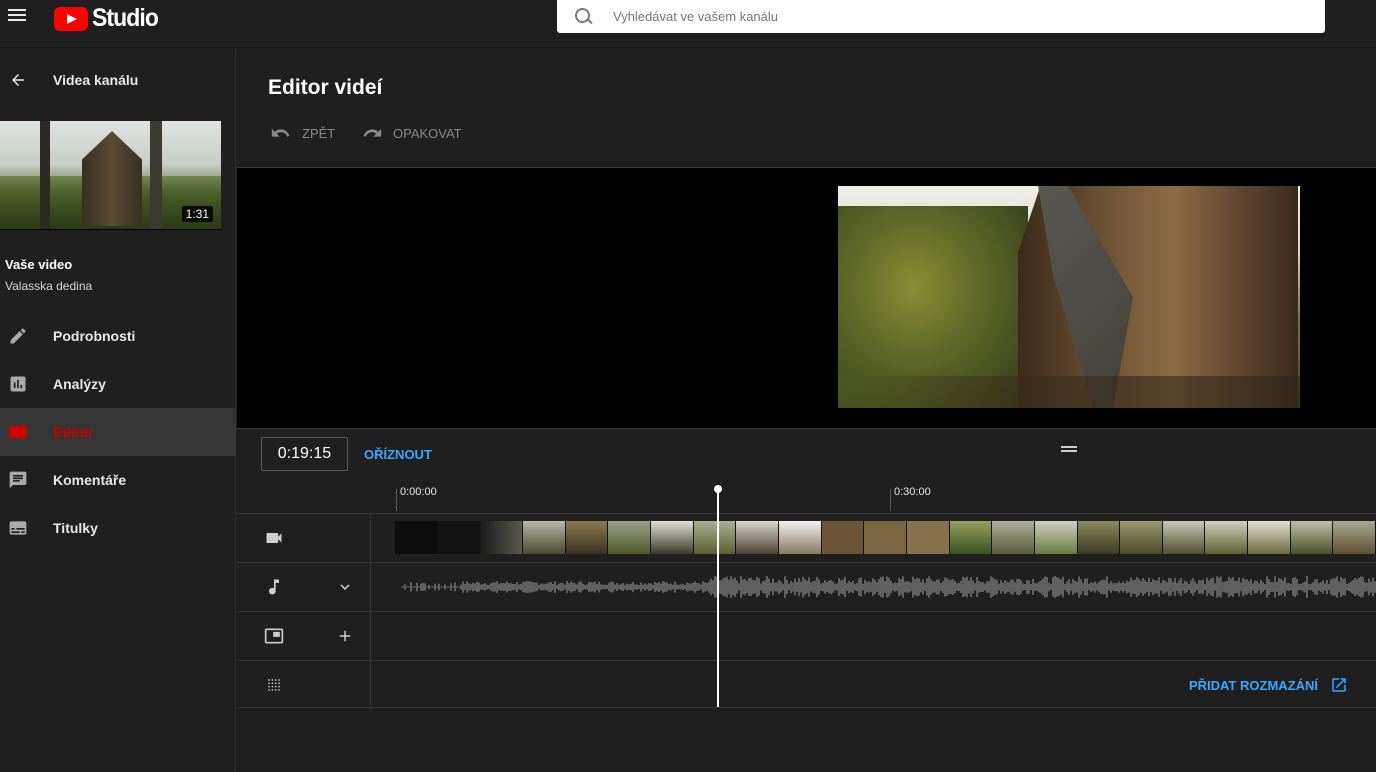  I want to click on video-thumbnail: 1:31, so click(110, 175).